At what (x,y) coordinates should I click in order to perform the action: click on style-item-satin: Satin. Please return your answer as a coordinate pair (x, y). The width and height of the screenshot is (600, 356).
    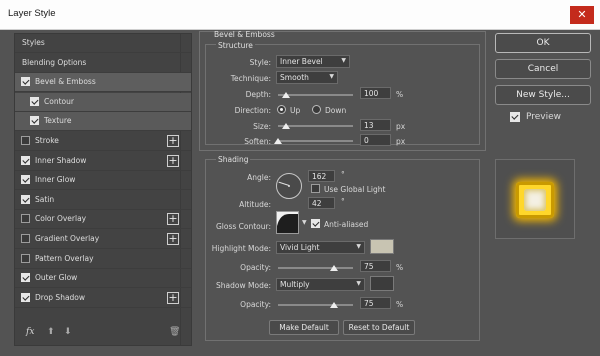
    Looking at the image, I should click on (103, 200).